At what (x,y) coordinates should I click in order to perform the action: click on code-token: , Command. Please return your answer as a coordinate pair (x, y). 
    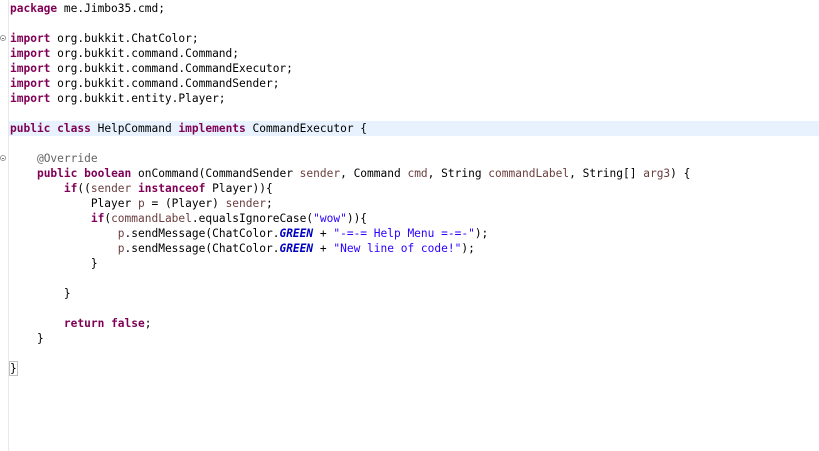
    Looking at the image, I should click on (374, 173).